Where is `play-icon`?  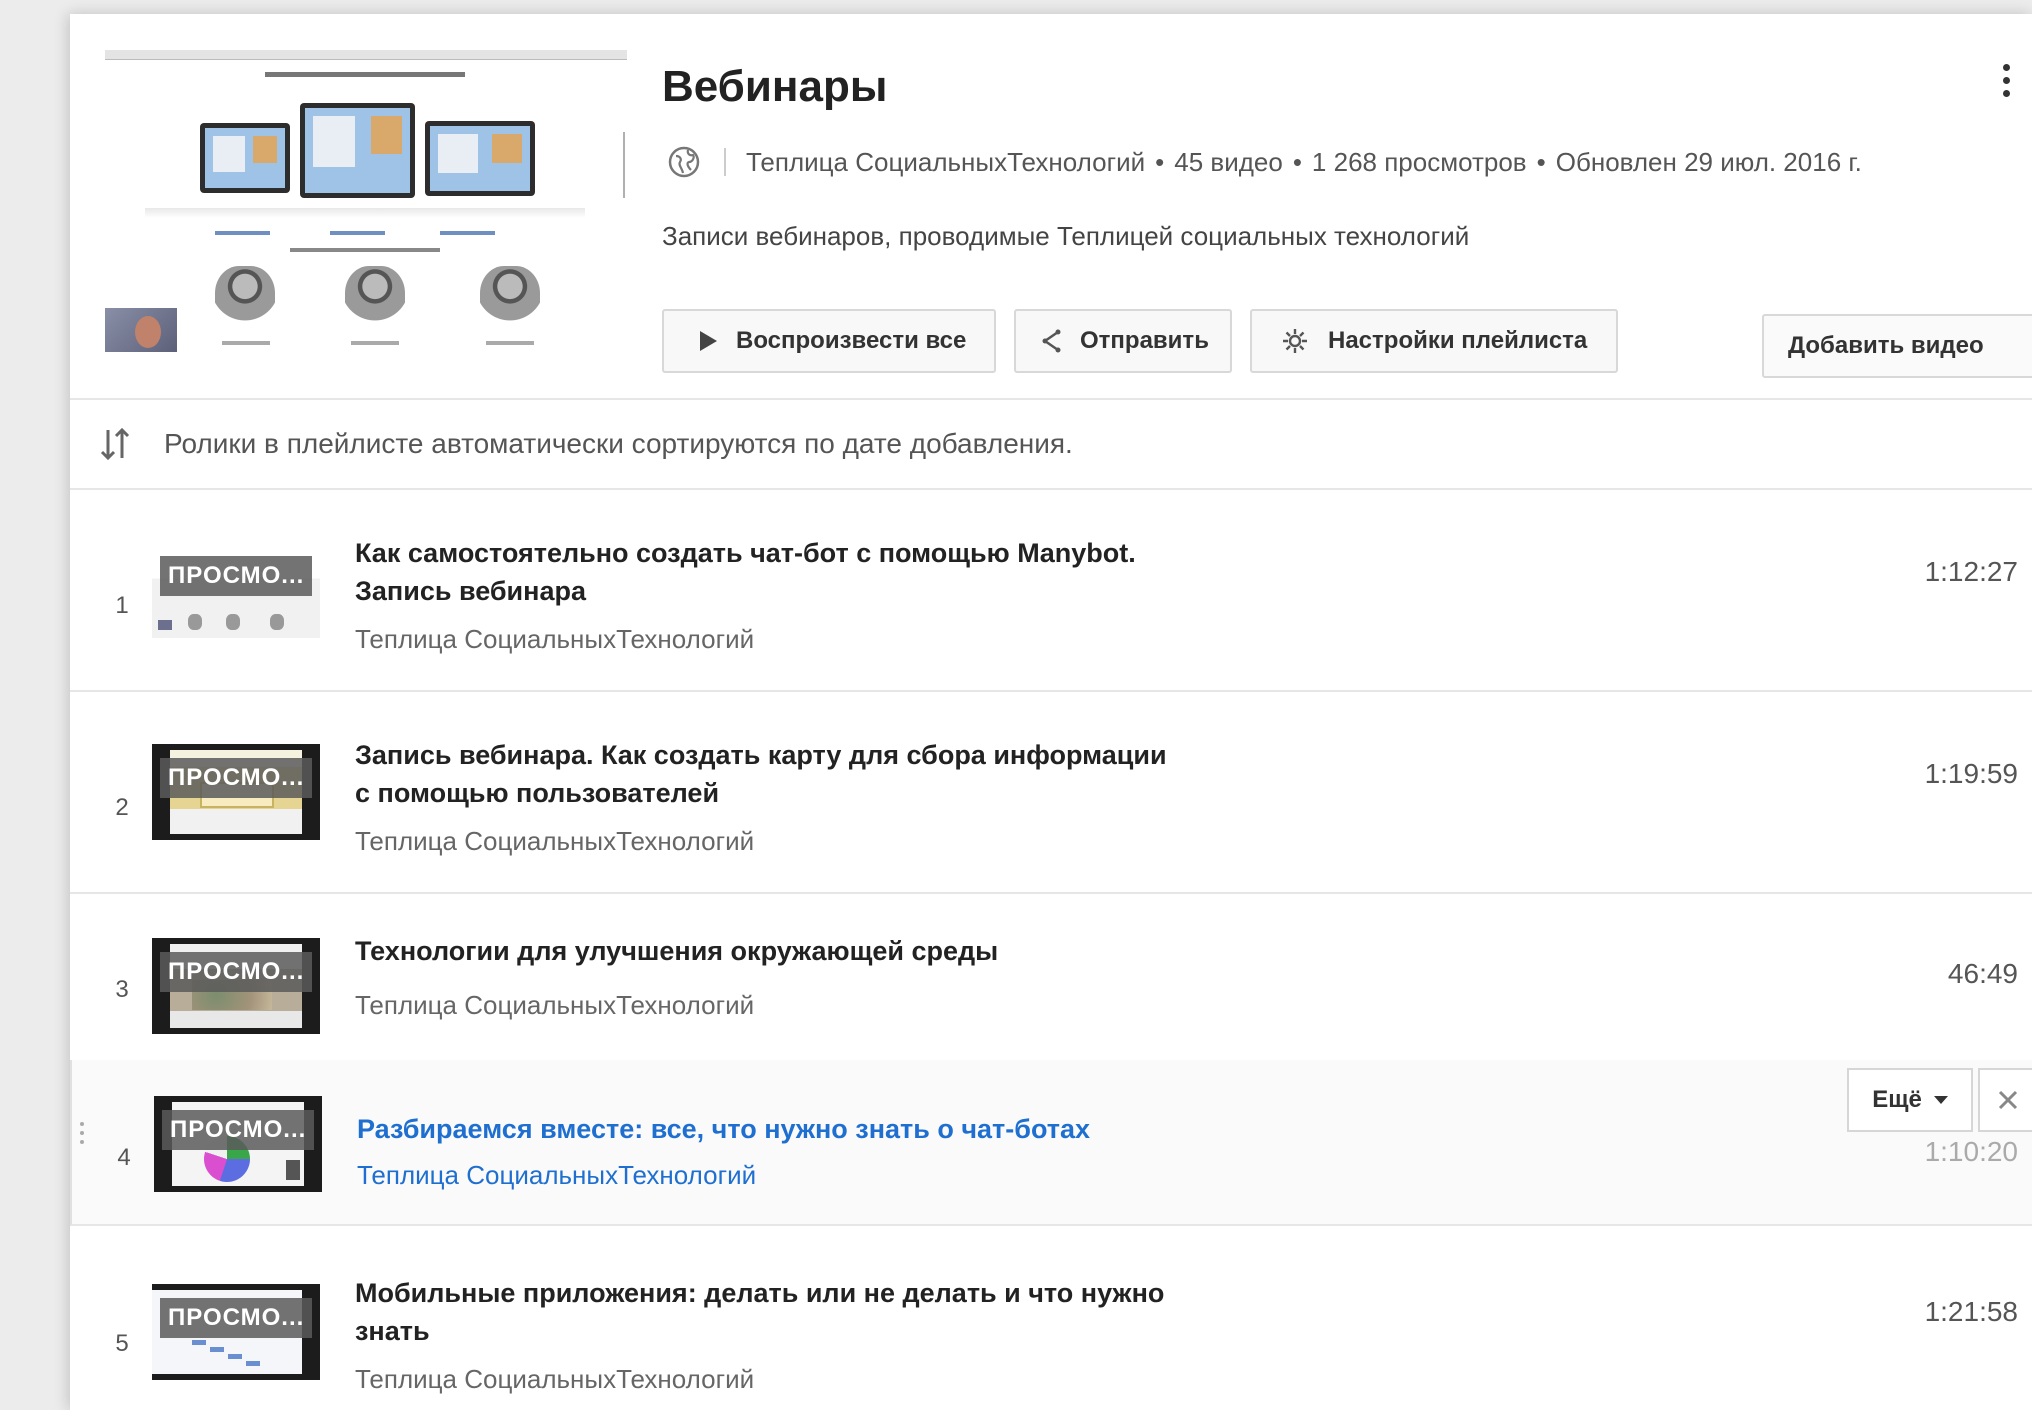
play-icon is located at coordinates (708, 341).